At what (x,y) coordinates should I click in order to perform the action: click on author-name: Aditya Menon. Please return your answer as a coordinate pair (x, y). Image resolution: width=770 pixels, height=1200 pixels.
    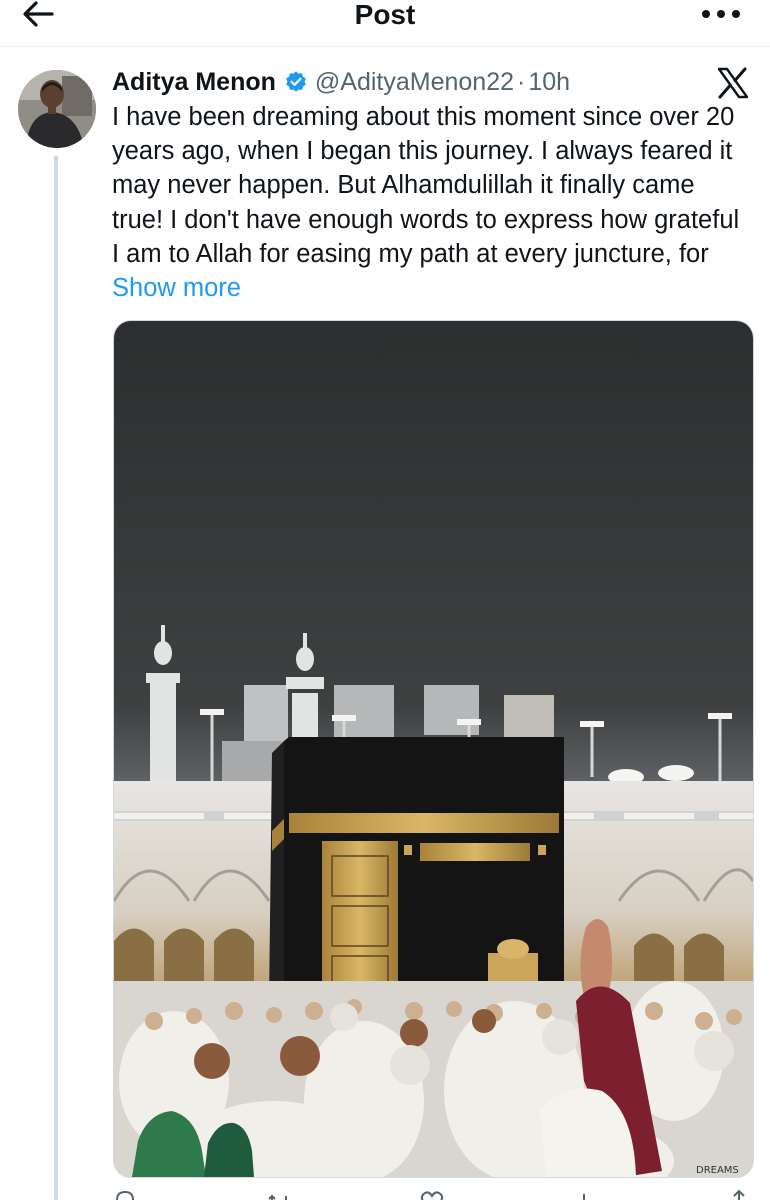
    Looking at the image, I should click on (194, 82).